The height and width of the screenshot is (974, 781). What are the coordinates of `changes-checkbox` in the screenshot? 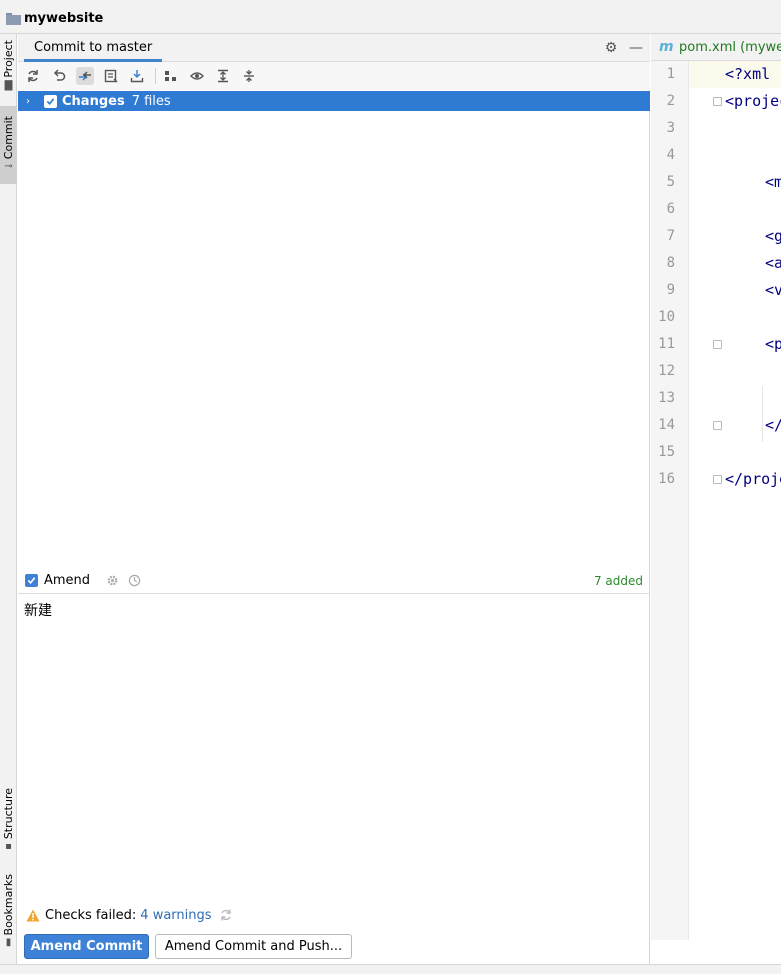 It's located at (50, 101).